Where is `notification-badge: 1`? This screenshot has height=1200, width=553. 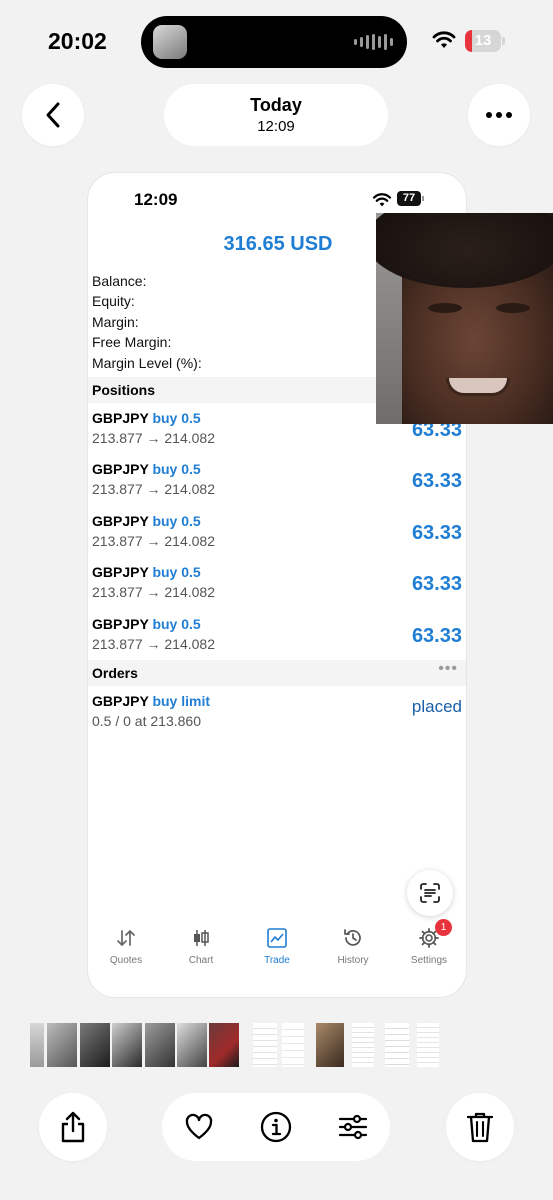
notification-badge: 1 is located at coordinates (443, 927).